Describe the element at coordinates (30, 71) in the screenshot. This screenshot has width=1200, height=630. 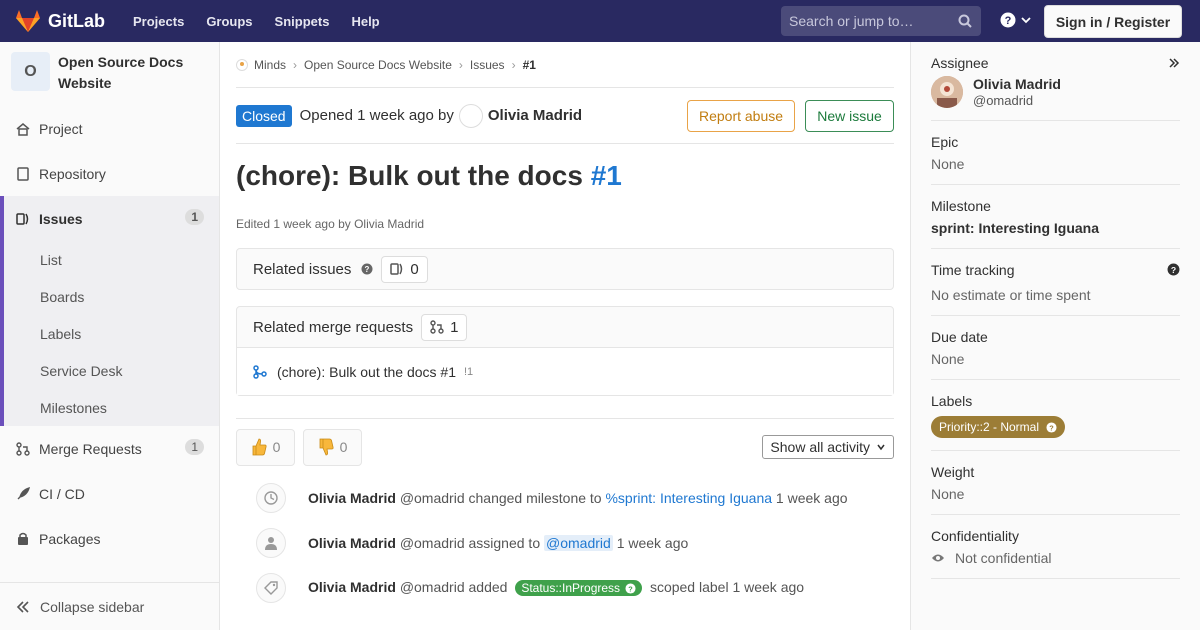
I see `project-avatar: O` at that location.